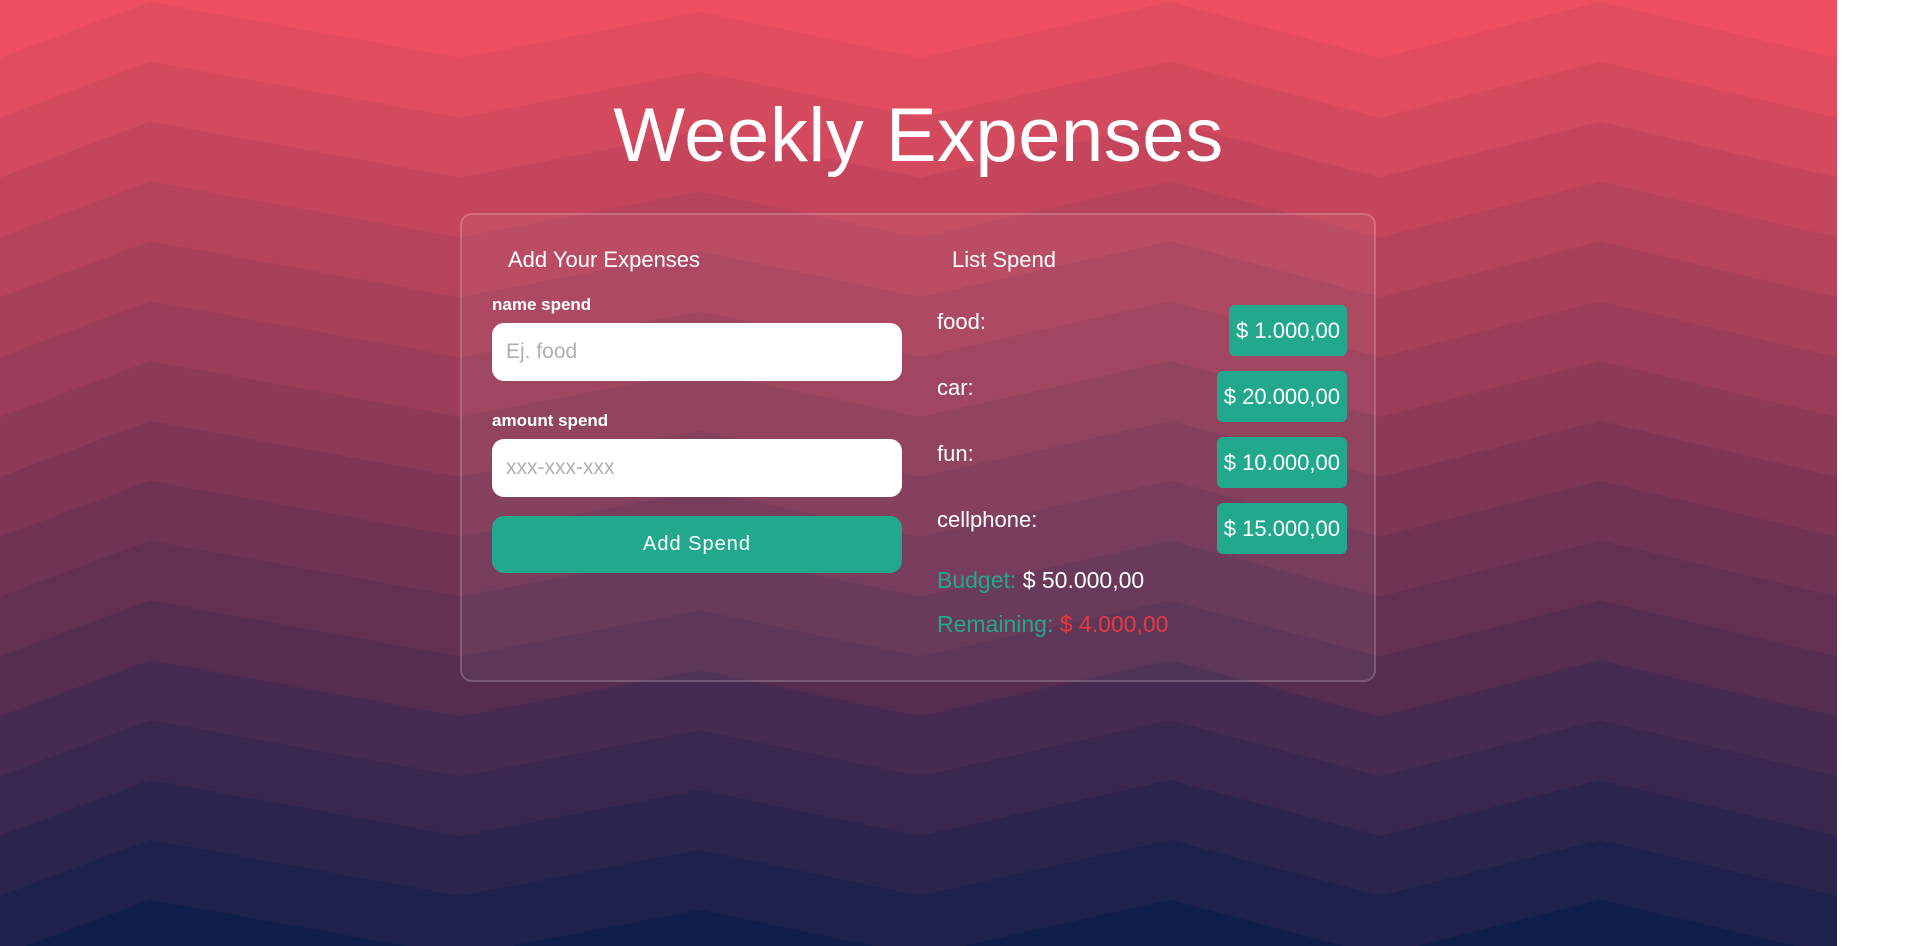 Image resolution: width=1920 pixels, height=946 pixels. I want to click on remaining-summary: Remaining: $ 4.000,00, so click(1052, 624).